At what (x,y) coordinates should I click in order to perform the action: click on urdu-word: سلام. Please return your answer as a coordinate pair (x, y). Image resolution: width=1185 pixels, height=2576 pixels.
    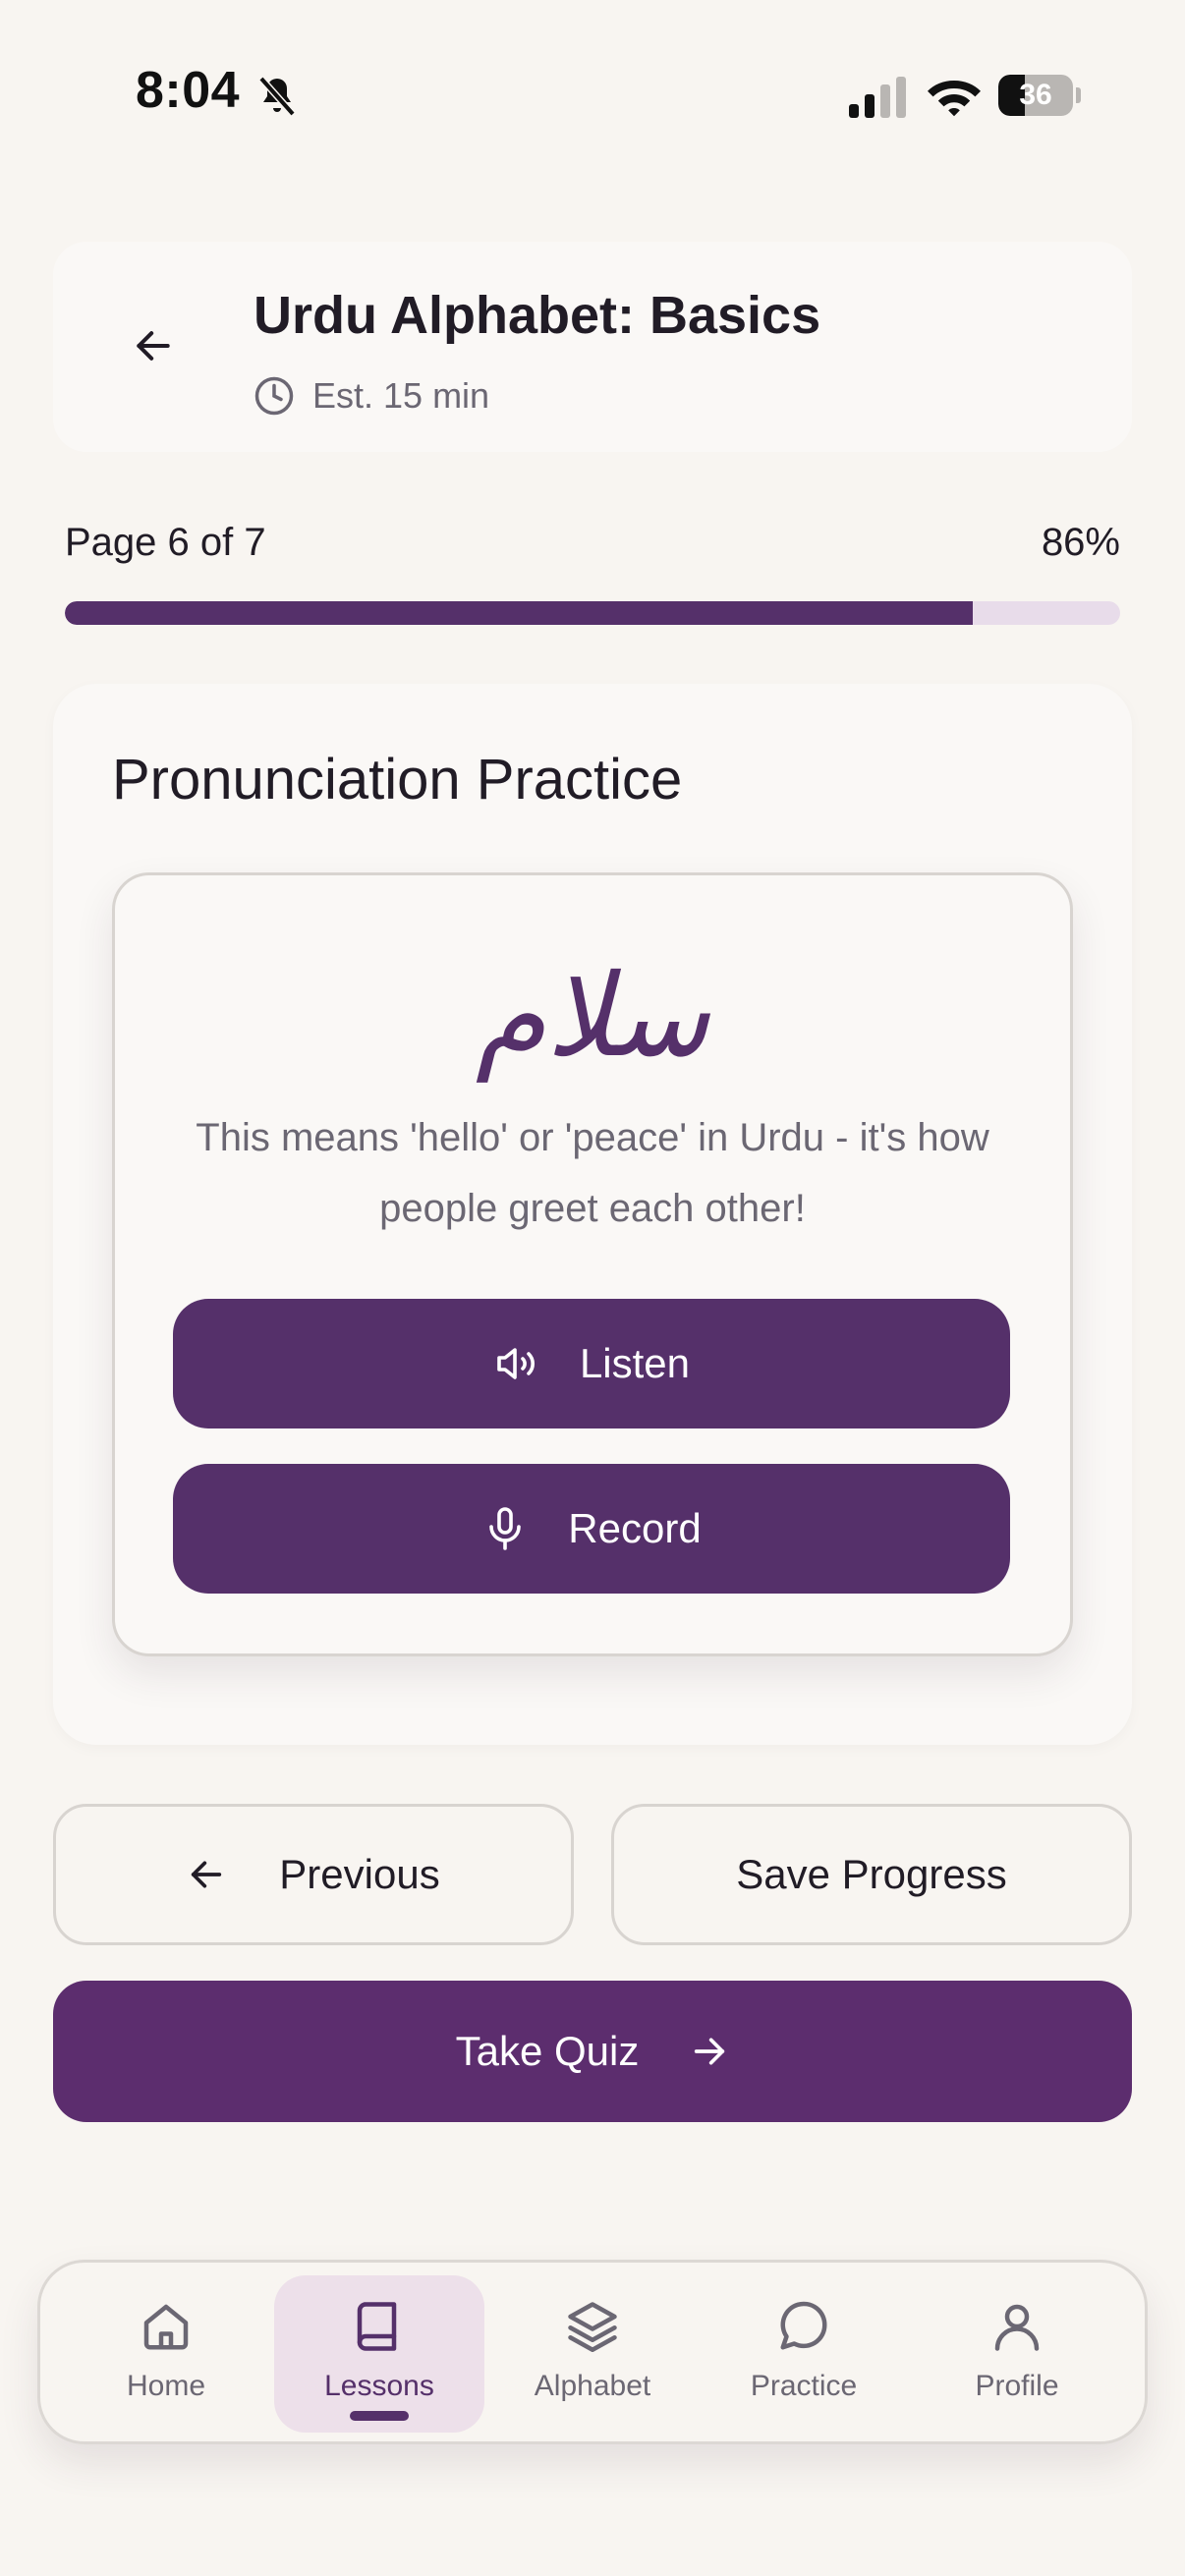
    Looking at the image, I should click on (592, 1016).